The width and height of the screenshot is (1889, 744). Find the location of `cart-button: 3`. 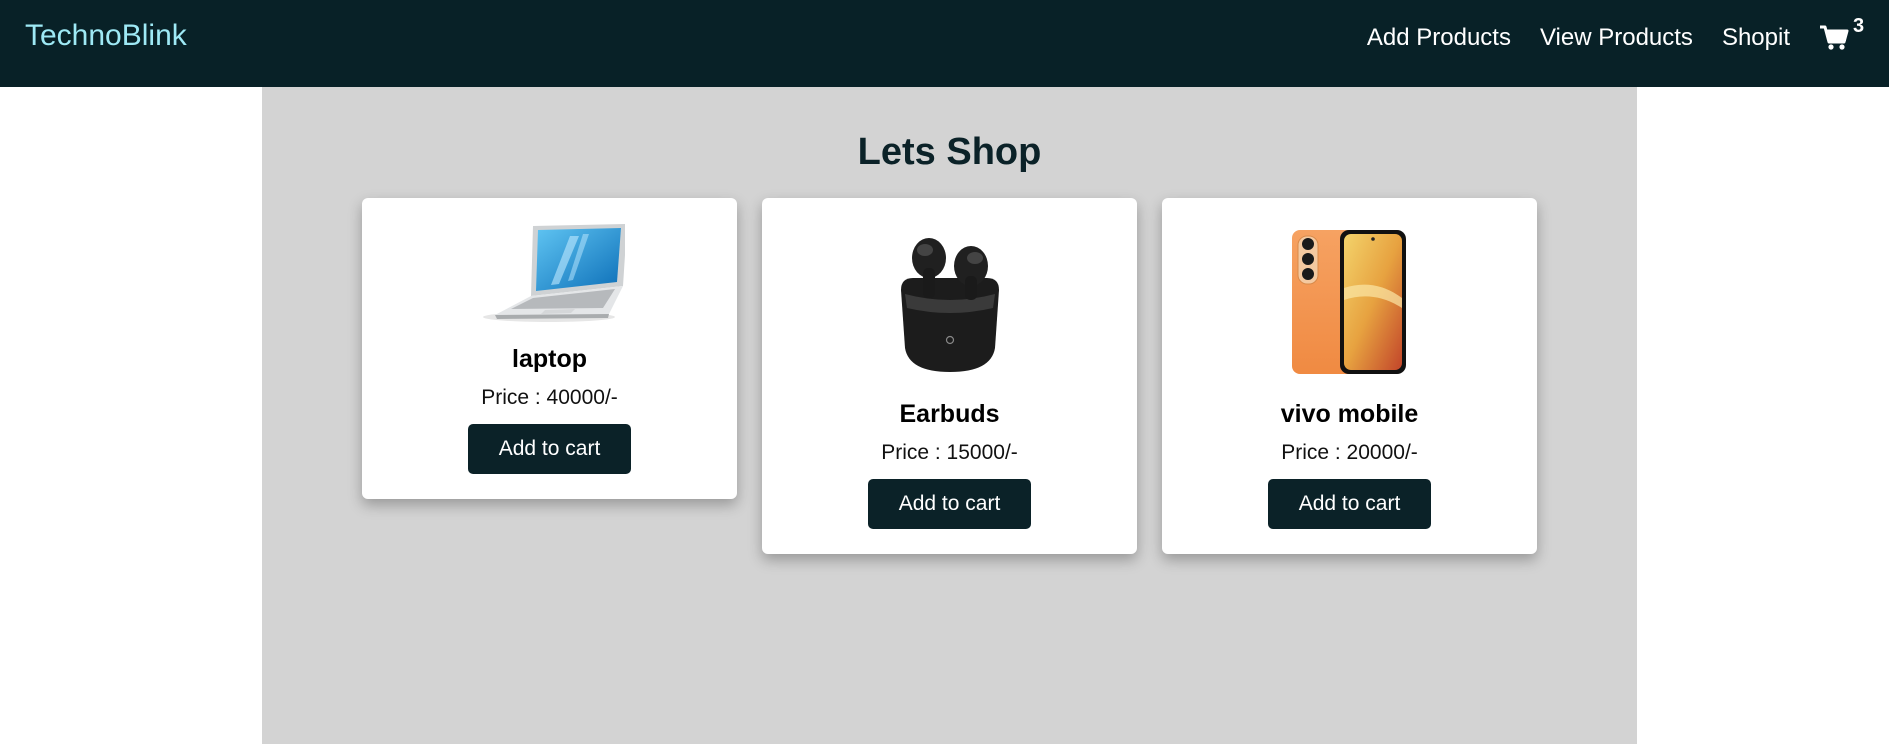

cart-button: 3 is located at coordinates (1844, 36).